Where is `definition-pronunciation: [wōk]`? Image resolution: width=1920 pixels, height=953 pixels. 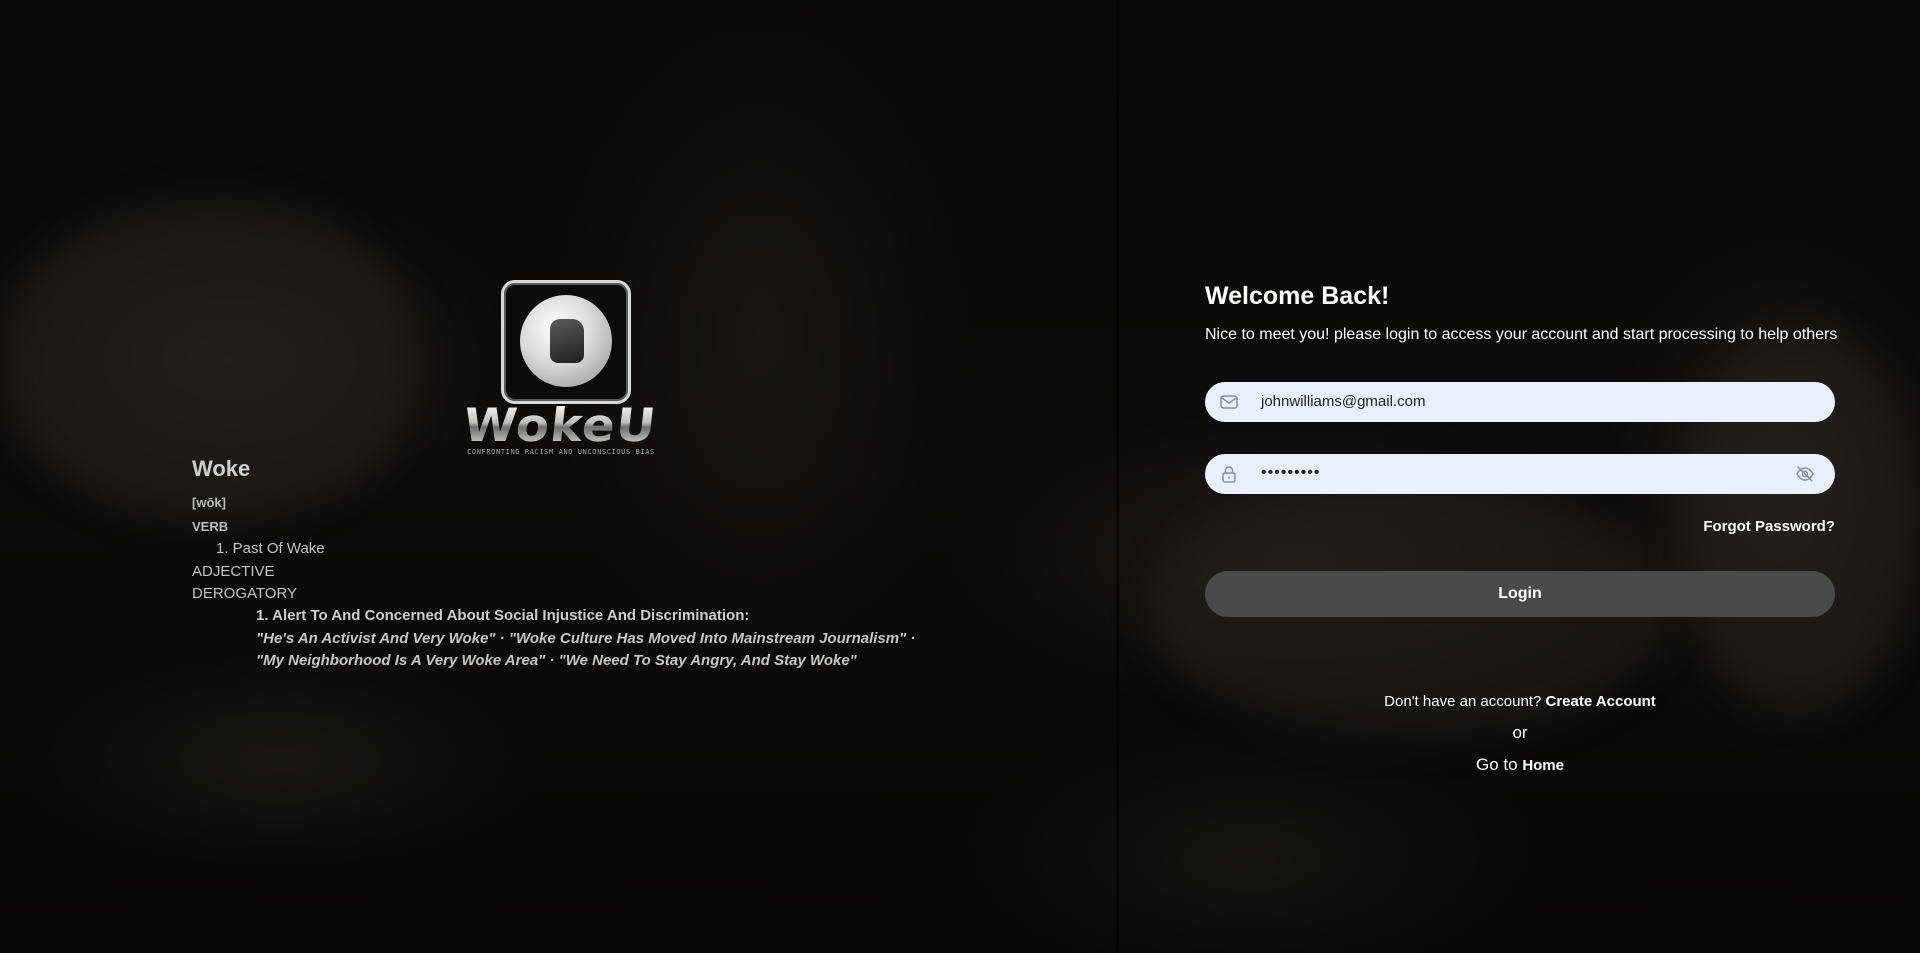
definition-pronunciation: [wōk] is located at coordinates (209, 502).